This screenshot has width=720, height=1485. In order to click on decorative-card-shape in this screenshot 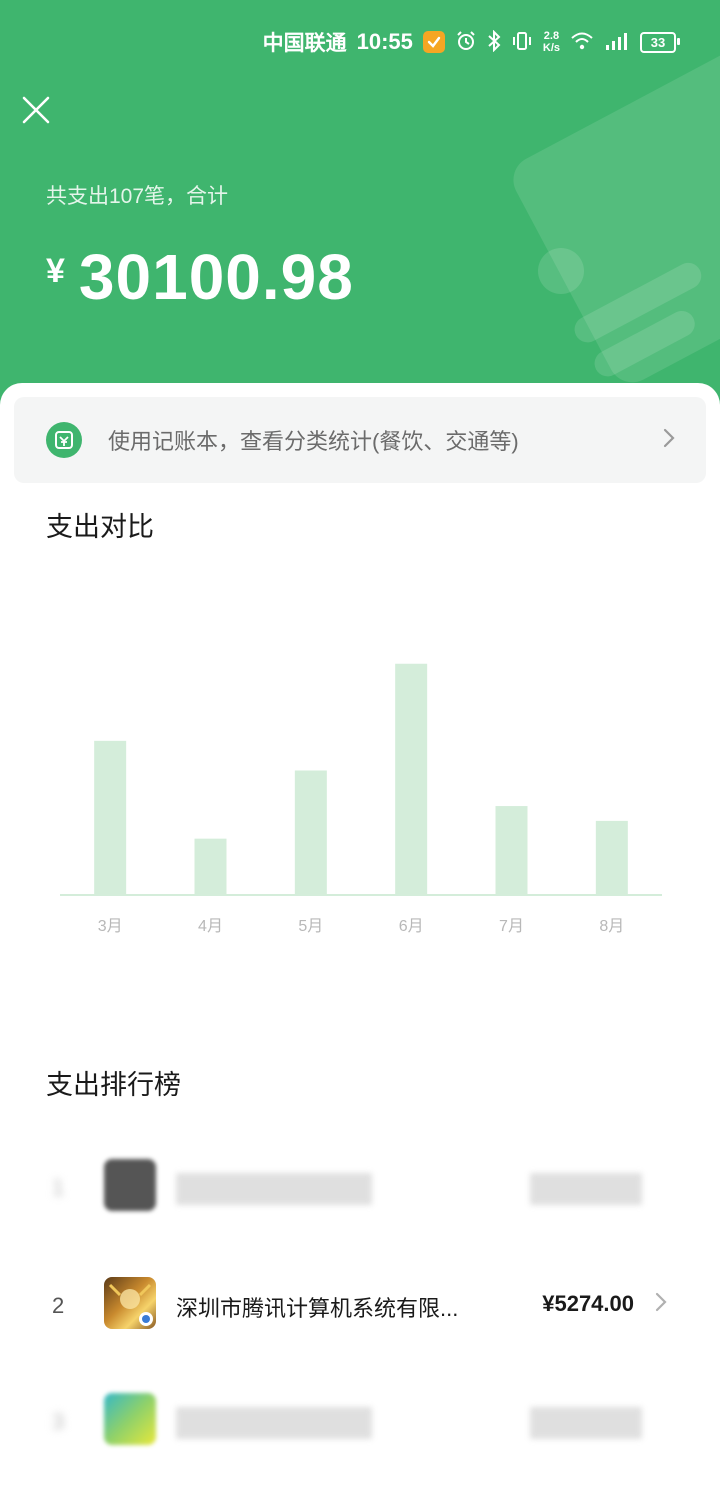, I will do `click(612, 214)`.